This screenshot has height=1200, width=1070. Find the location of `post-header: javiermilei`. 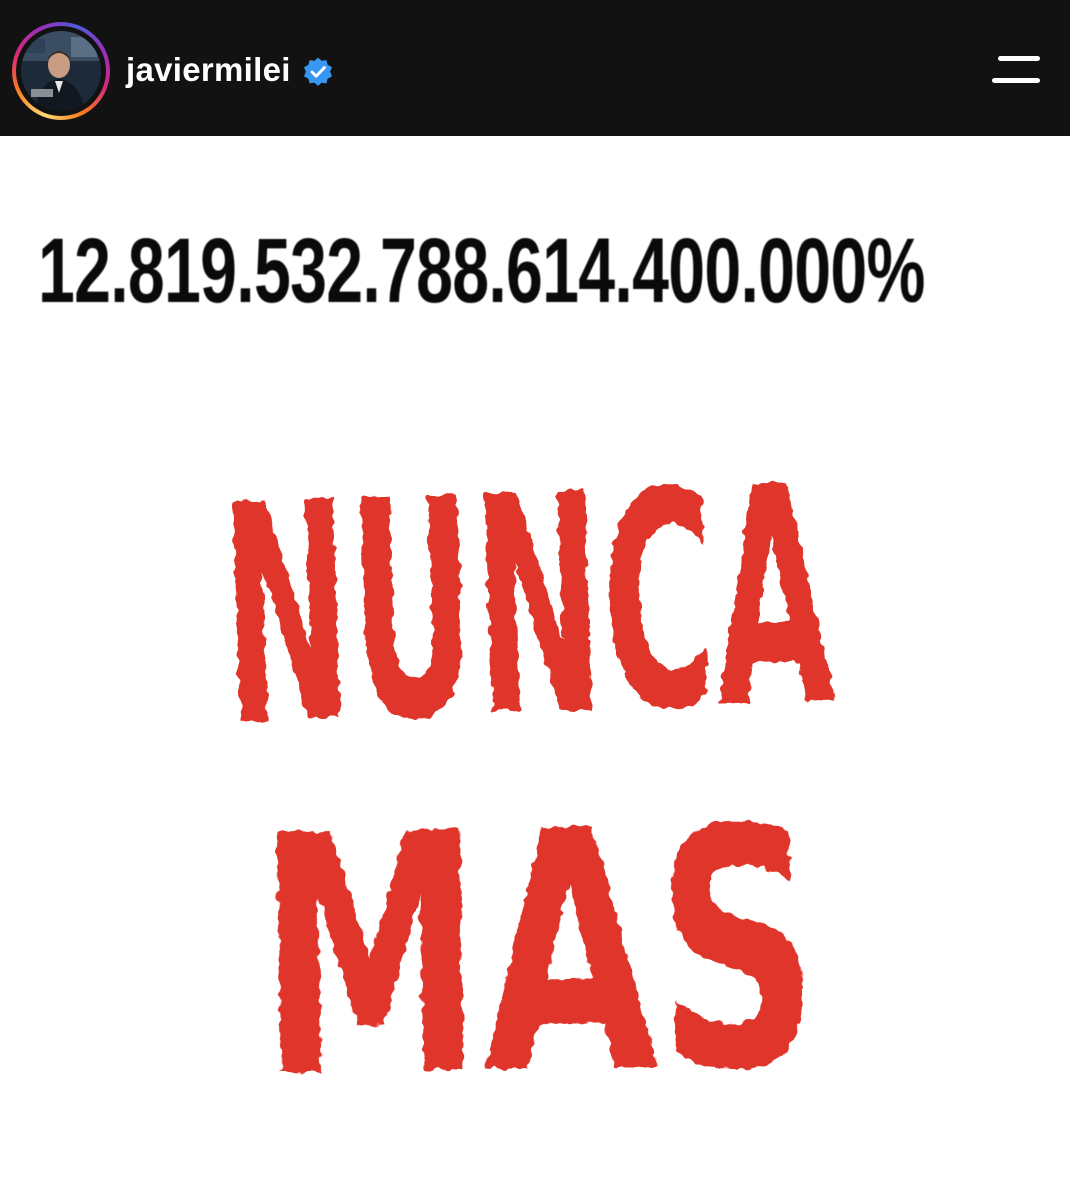

post-header: javiermilei is located at coordinates (535, 68).